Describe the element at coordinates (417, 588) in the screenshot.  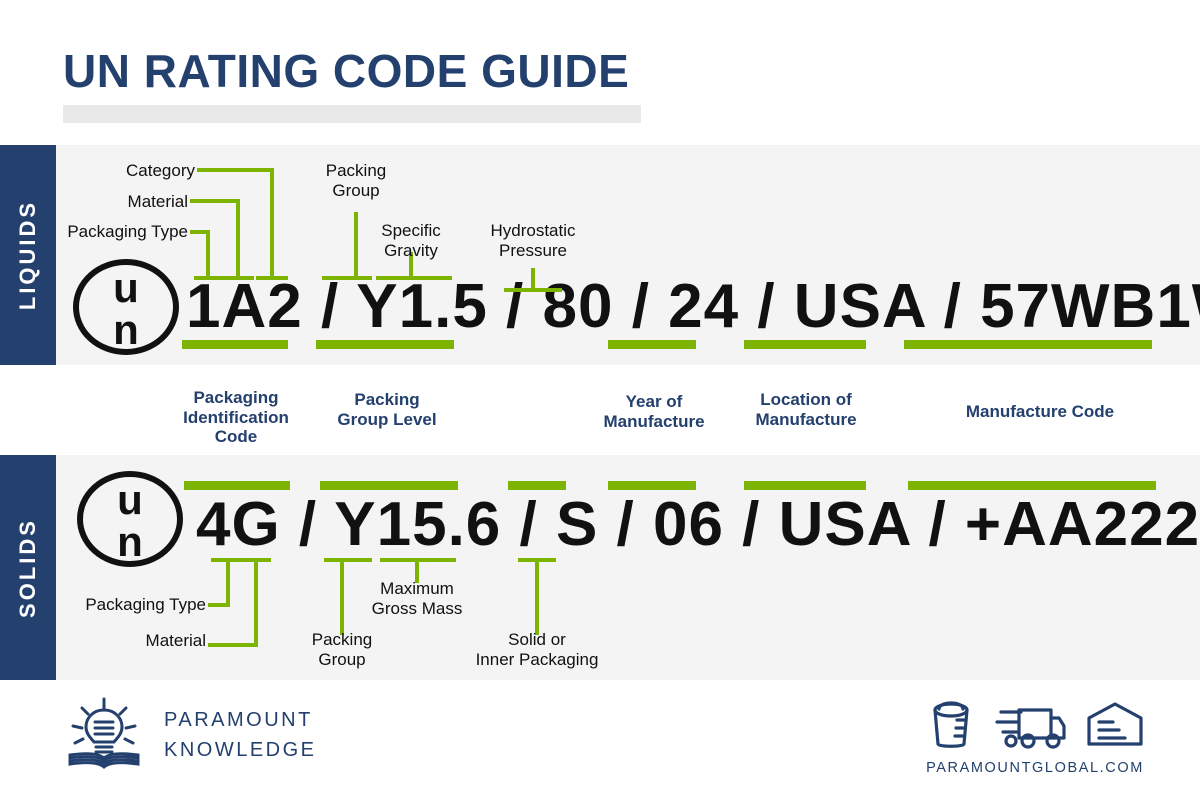
I see `solids-callout-mgm-line1: Maximum` at that location.